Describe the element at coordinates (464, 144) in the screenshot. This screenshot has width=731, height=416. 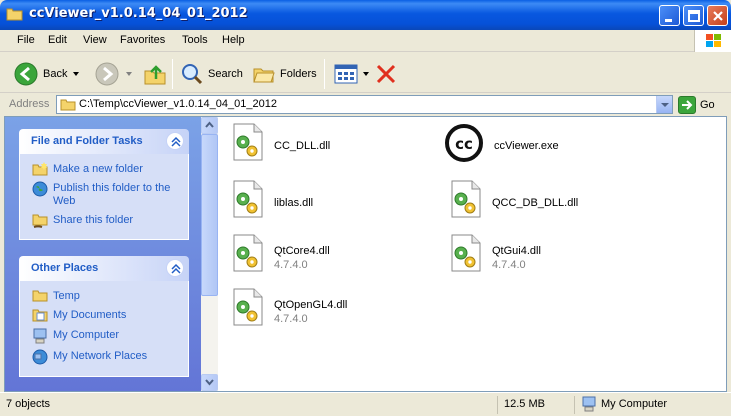
I see `svg-text: cc` at that location.